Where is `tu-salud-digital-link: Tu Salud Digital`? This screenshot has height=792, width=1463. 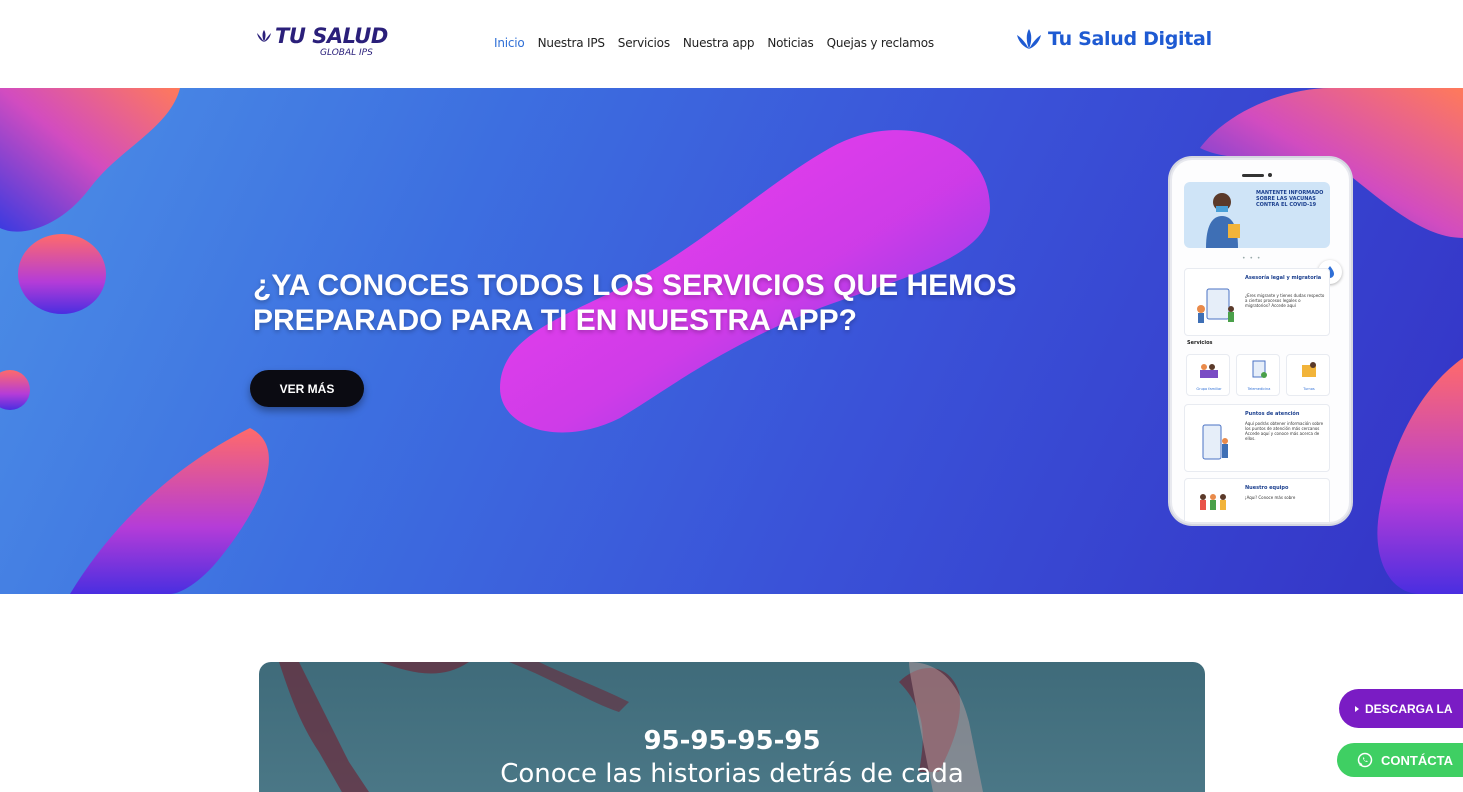 tu-salud-digital-link: Tu Salud Digital is located at coordinates (1114, 39).